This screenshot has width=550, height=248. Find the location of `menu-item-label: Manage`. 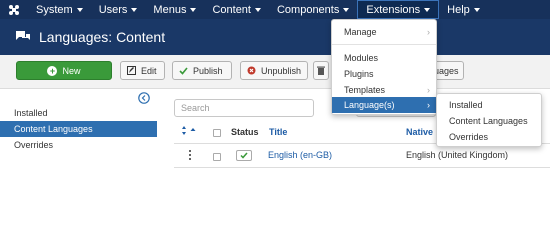

menu-item-label: Manage is located at coordinates (360, 31).